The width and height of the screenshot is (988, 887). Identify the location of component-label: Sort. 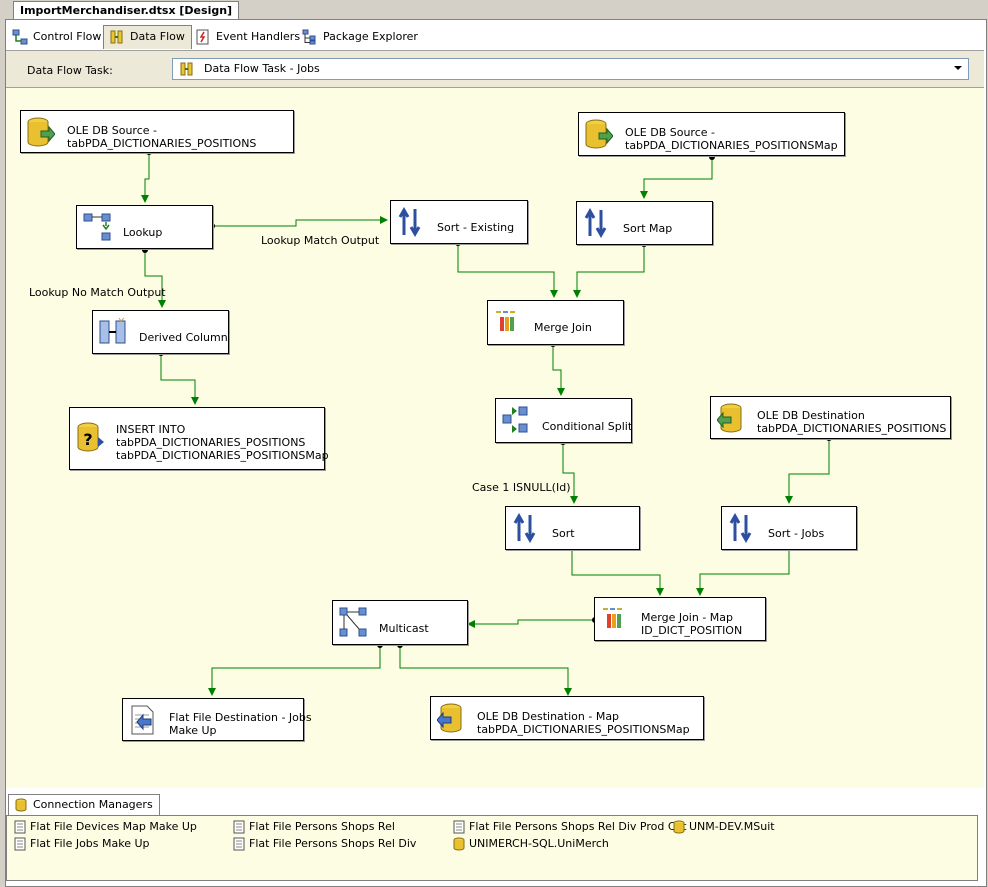
(563, 533).